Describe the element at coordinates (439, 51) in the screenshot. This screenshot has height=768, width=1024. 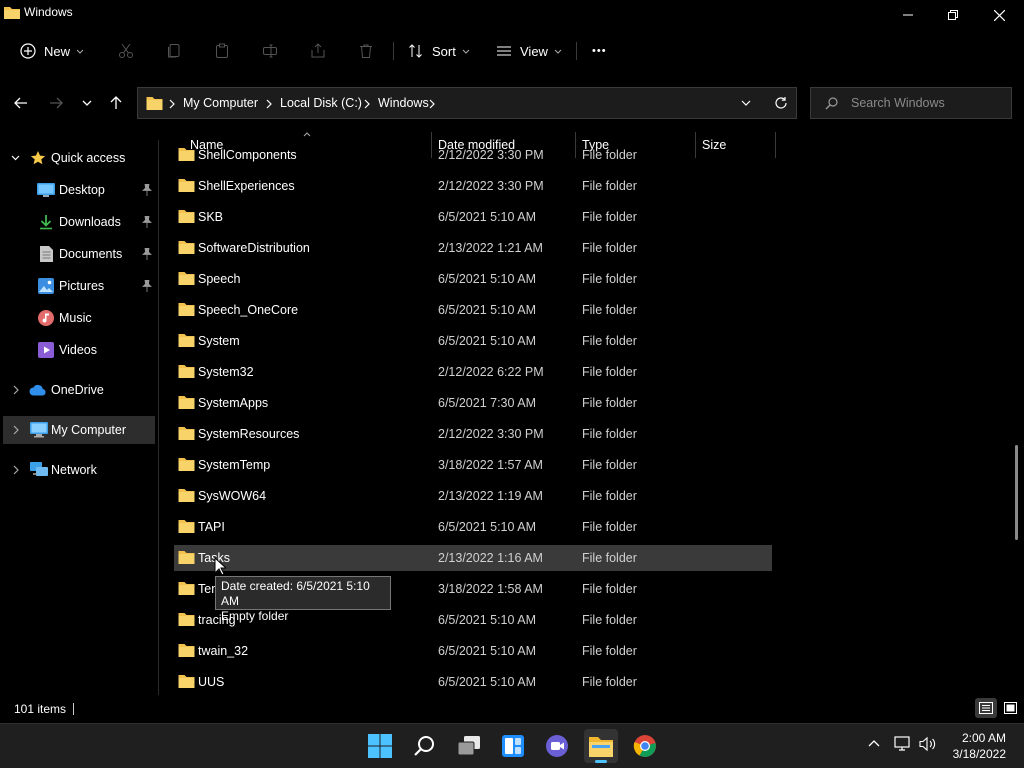
I see `sort-button: Sort` at that location.